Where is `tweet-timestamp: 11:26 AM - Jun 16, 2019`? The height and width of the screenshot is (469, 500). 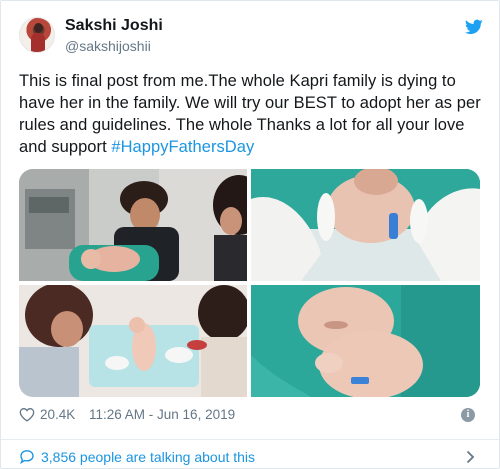 tweet-timestamp: 11:26 AM - Jun 16, 2019 is located at coordinates (162, 414).